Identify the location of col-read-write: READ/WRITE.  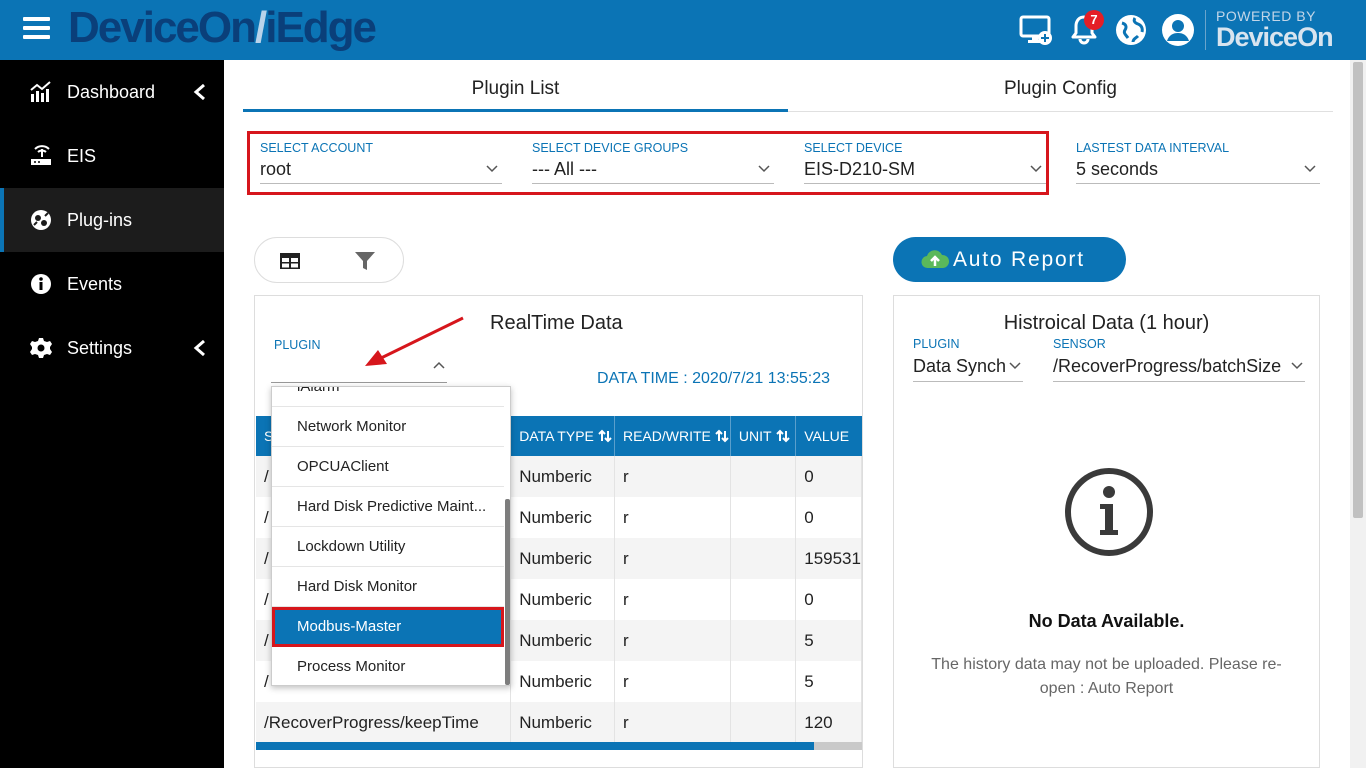
(672, 436).